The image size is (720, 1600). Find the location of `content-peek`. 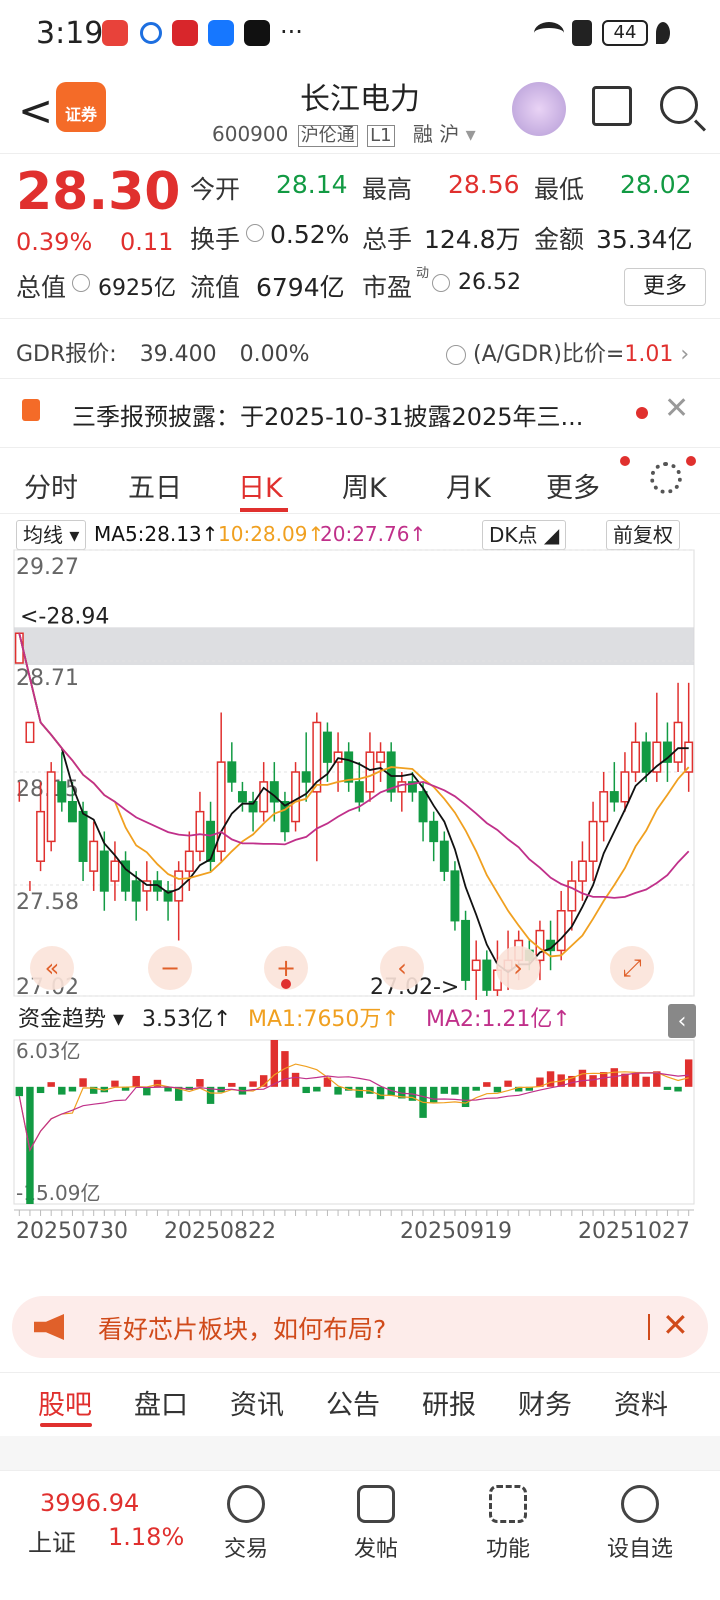

content-peek is located at coordinates (360, 1453).